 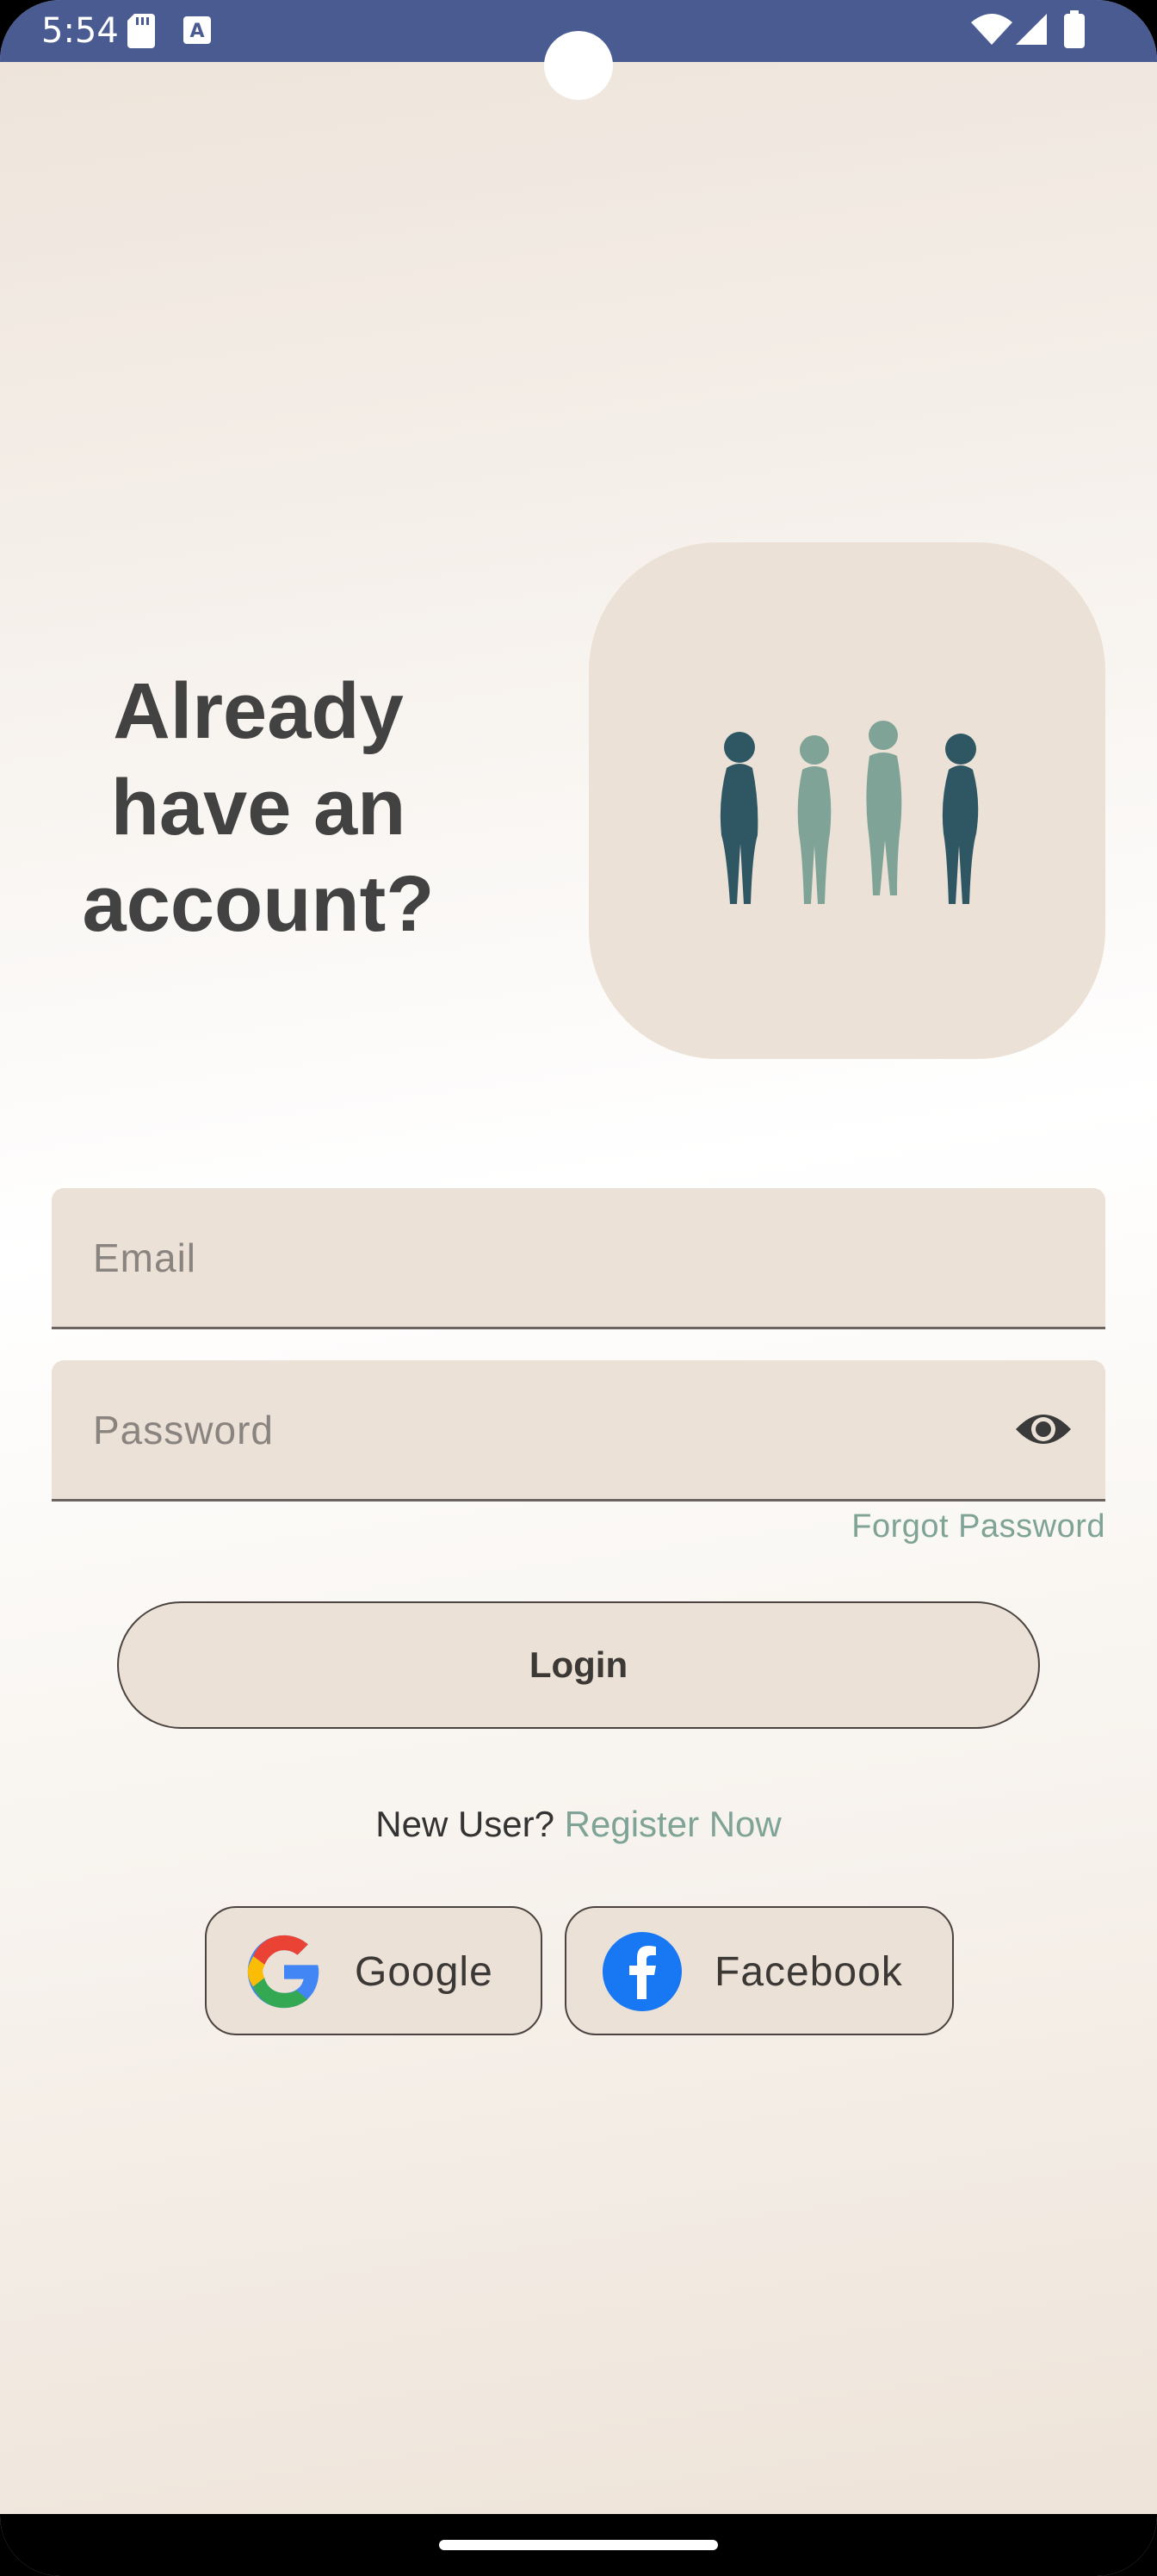 I want to click on password-field, so click(x=579, y=1431).